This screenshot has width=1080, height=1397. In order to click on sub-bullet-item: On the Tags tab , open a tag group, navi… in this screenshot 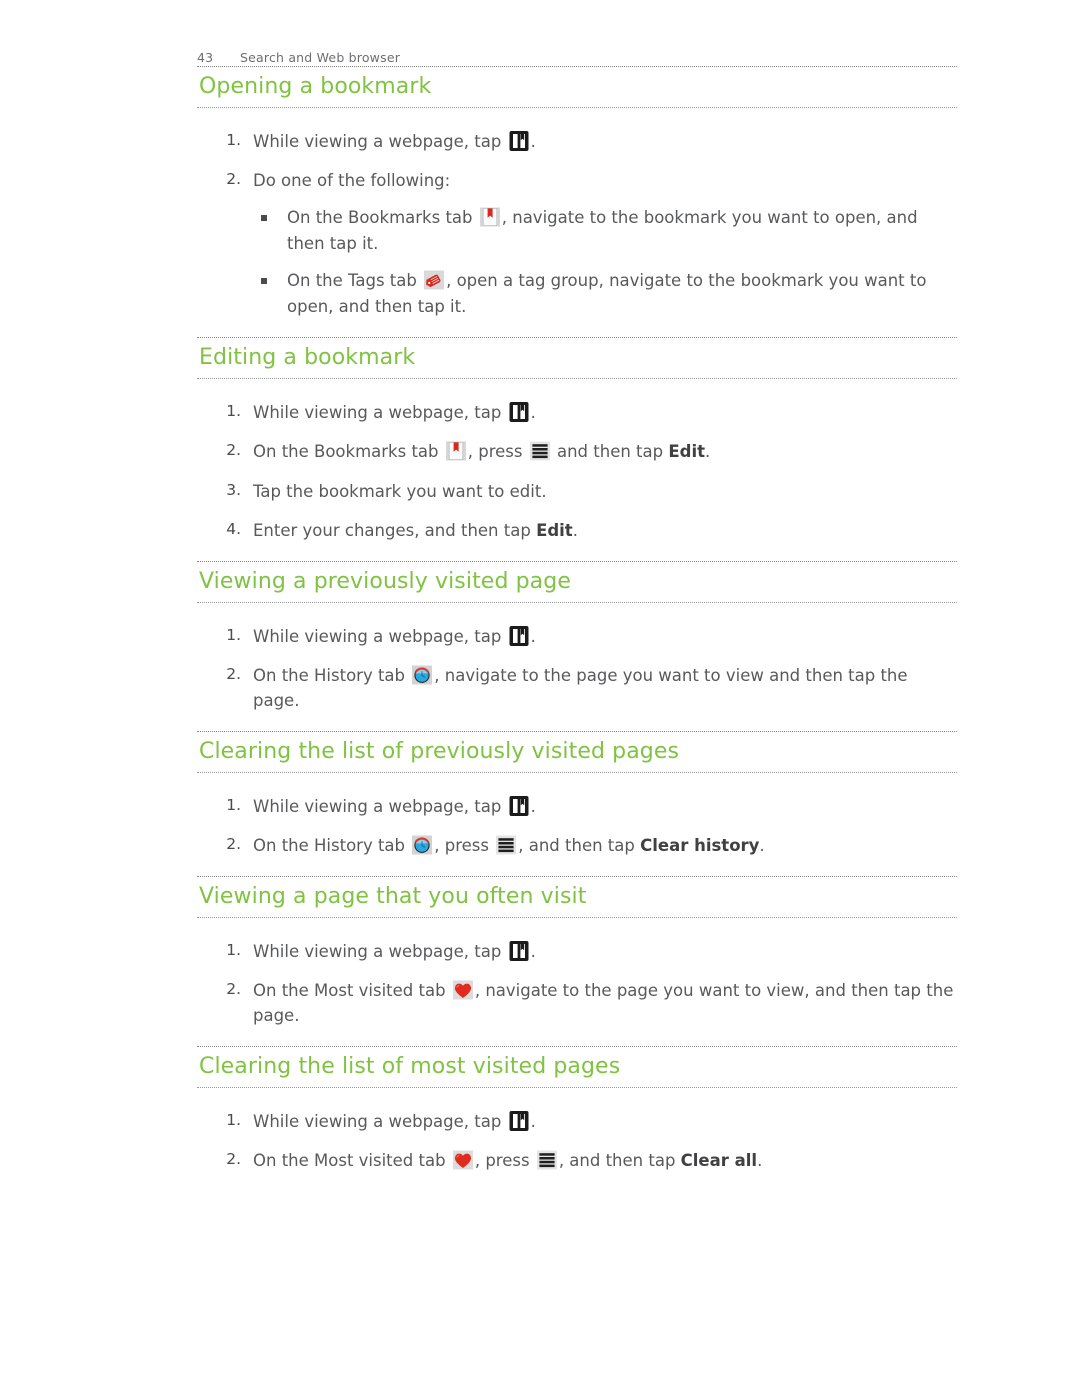, I will do `click(605, 293)`.